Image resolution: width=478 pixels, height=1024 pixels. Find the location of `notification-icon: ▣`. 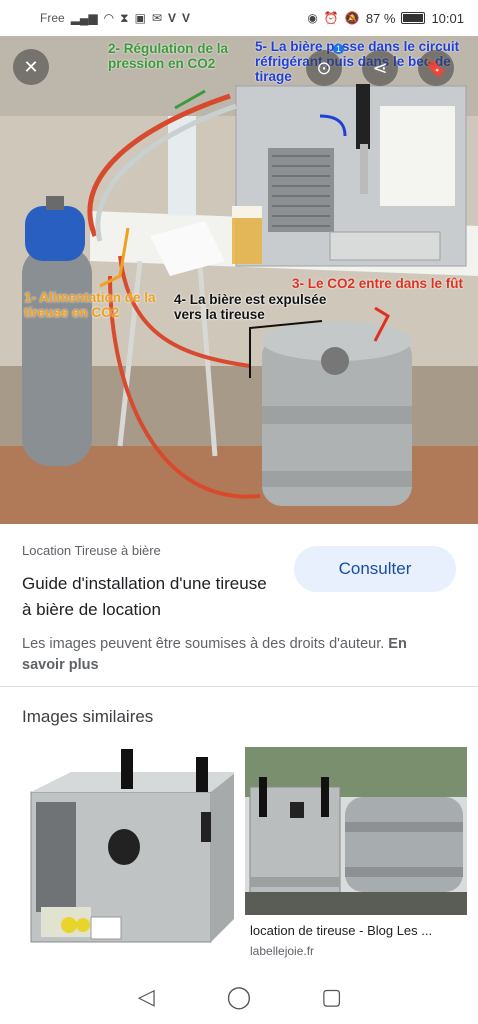

notification-icon: ▣ is located at coordinates (140, 18).